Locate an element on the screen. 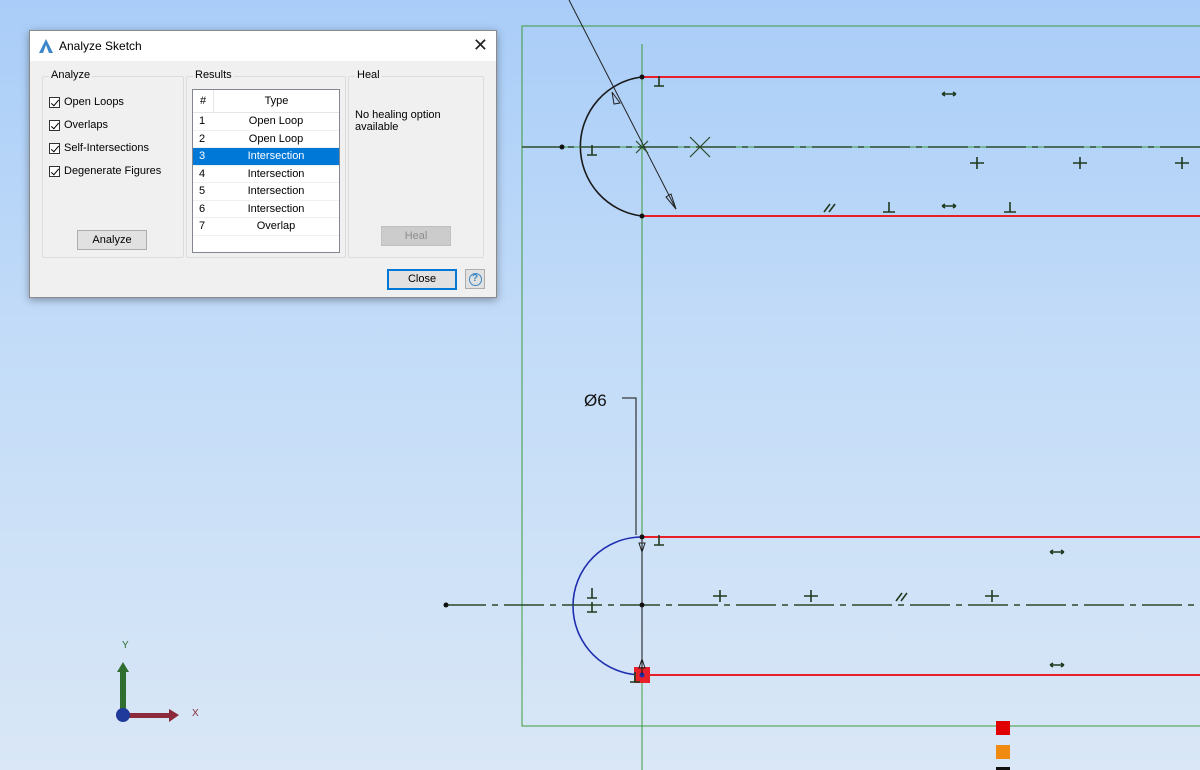 The image size is (1200, 770). result-number: 3 is located at coordinates (202, 156).